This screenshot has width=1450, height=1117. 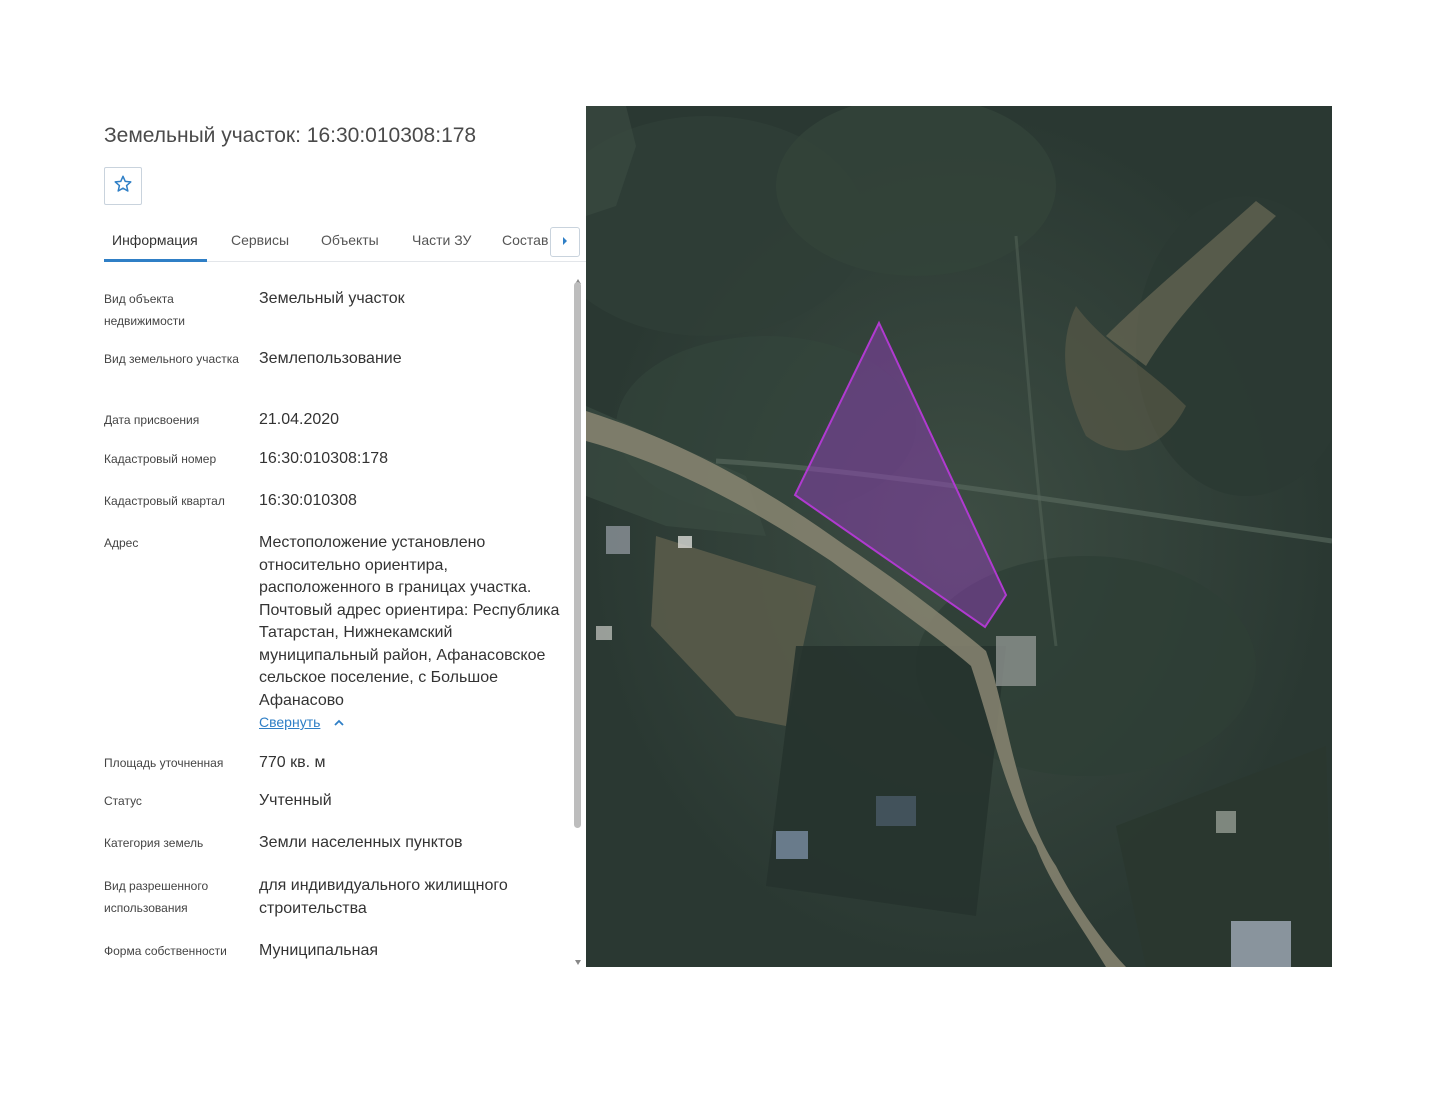 What do you see at coordinates (308, 500) in the screenshot?
I see `detail-value: 16:30:010308` at bounding box center [308, 500].